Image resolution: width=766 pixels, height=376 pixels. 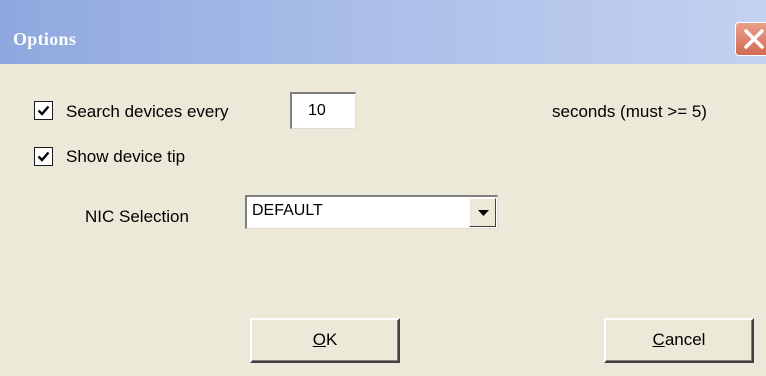 What do you see at coordinates (137, 216) in the screenshot?
I see `nic-selection-label: NIC Selection` at bounding box center [137, 216].